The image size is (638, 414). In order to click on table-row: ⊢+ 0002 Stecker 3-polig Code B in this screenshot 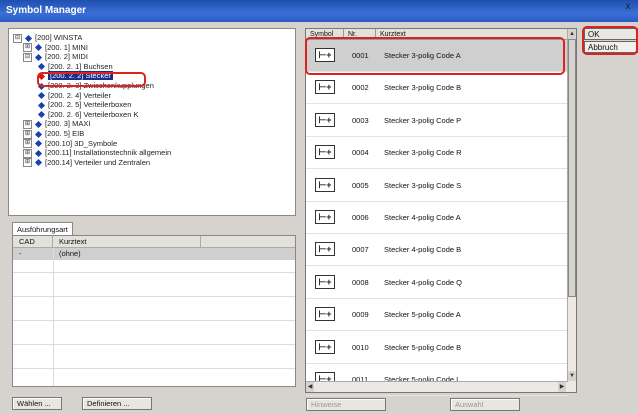, I will do `click(437, 88)`.